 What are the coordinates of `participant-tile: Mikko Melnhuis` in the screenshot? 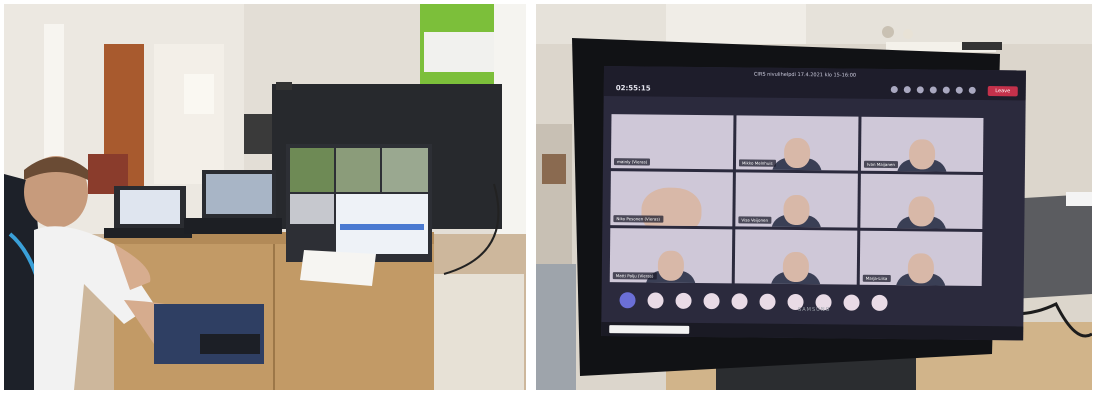 It's located at (797, 143).